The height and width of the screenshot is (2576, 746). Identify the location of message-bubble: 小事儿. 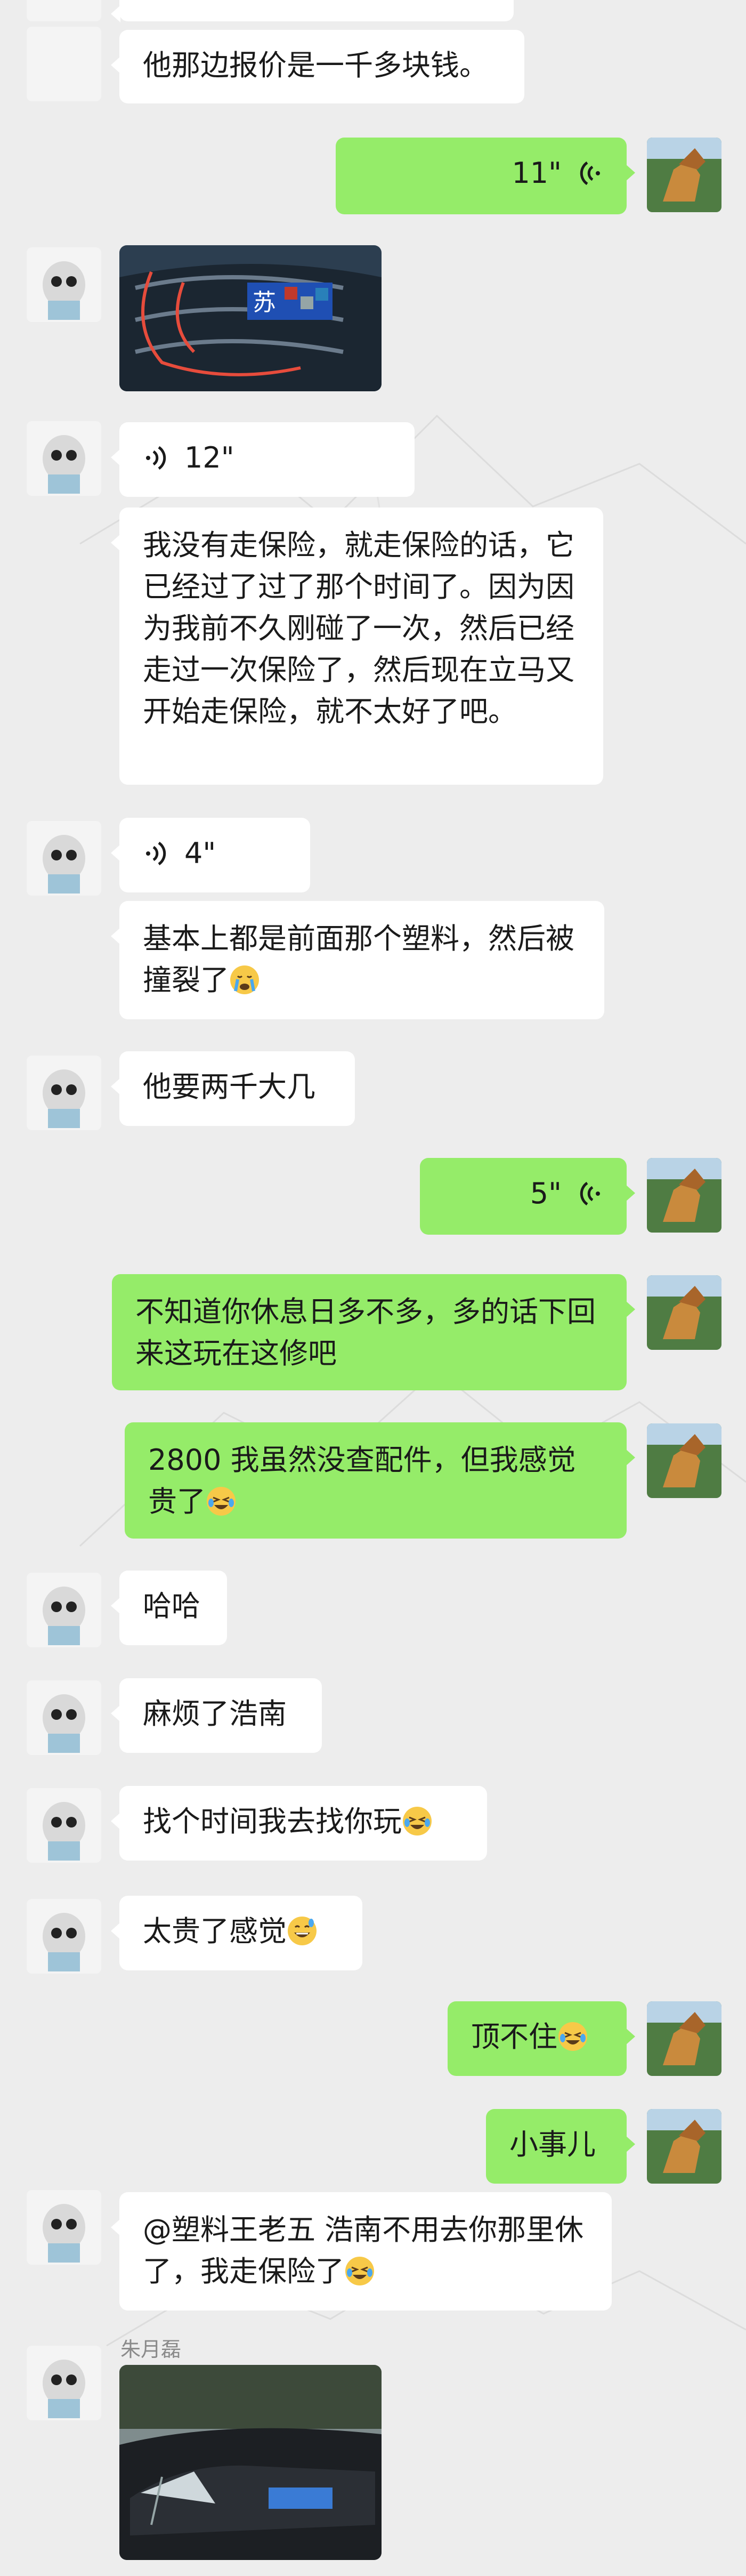
(560, 2146).